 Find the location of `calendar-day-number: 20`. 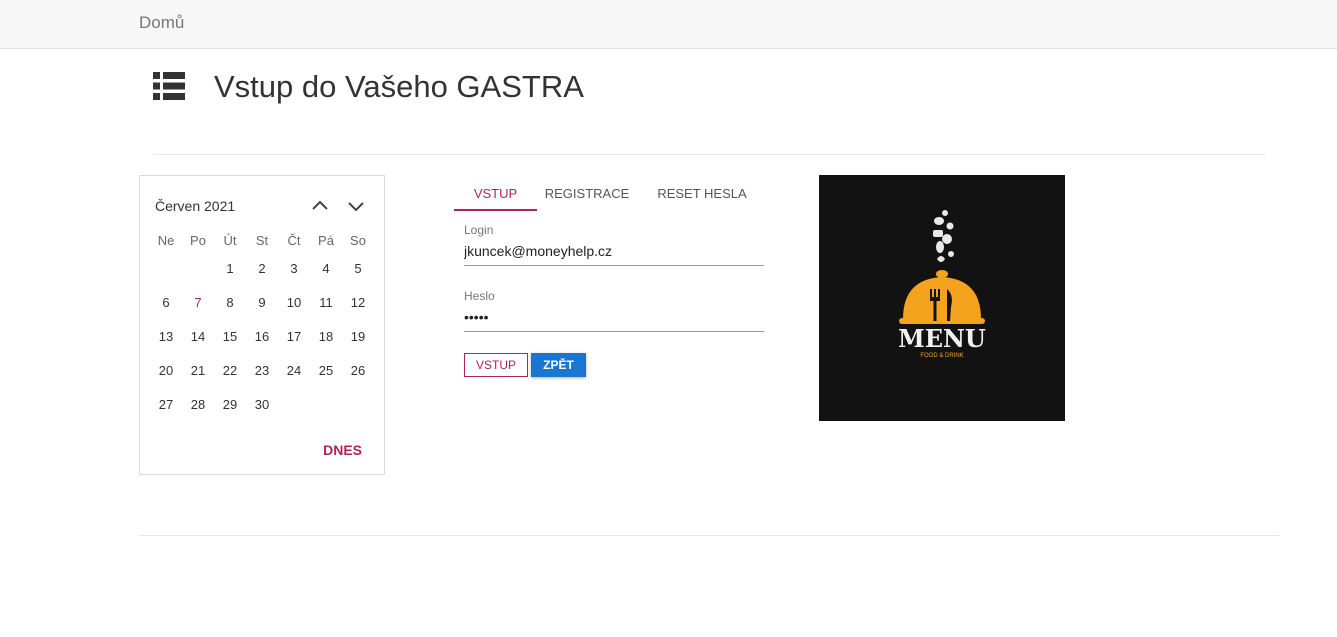

calendar-day-number: 20 is located at coordinates (166, 370).